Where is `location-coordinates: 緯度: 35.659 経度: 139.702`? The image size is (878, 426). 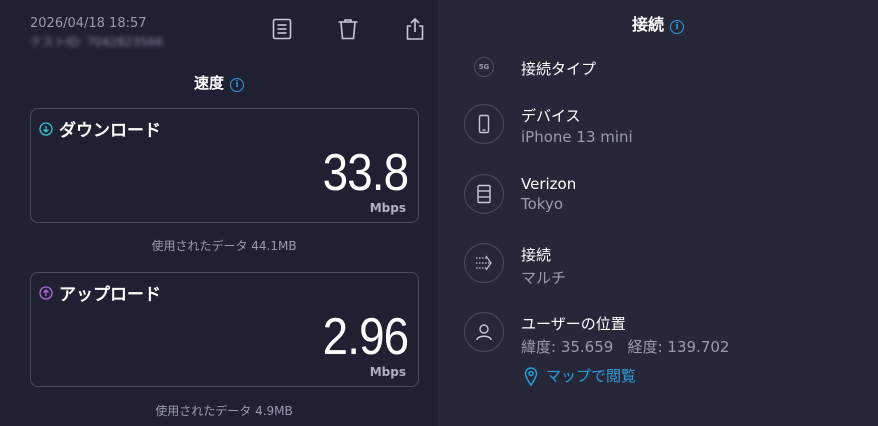
location-coordinates: 緯度: 35.659 経度: 139.702 is located at coordinates (625, 347).